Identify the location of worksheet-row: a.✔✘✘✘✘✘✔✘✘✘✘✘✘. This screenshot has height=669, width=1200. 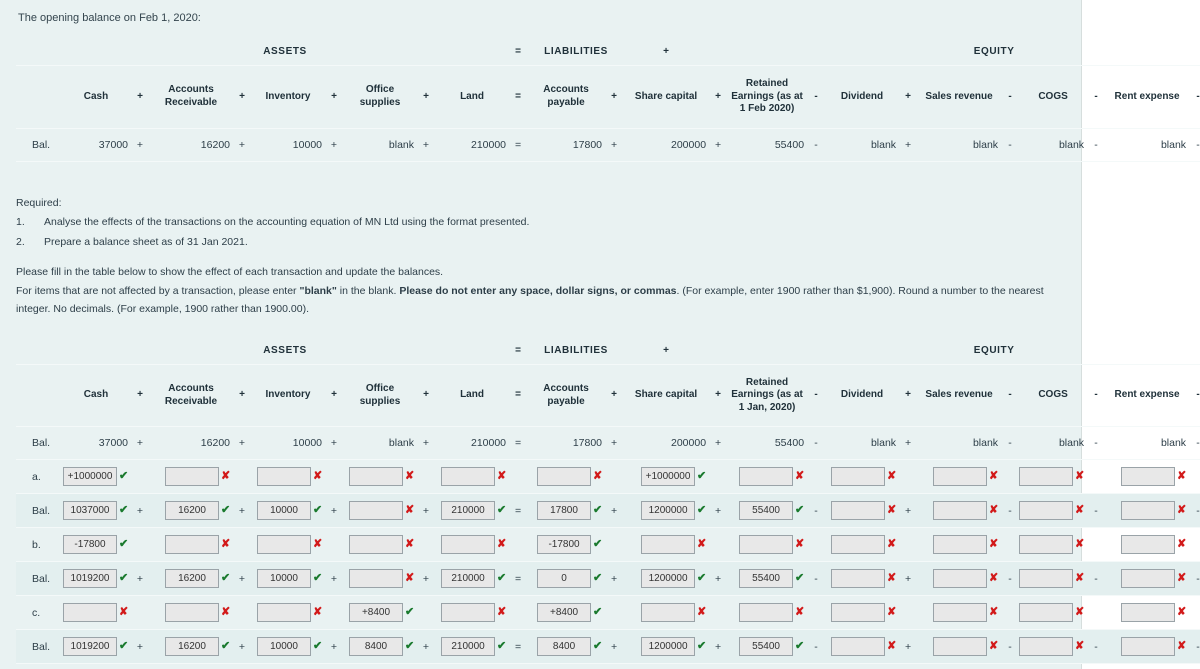
(608, 476).